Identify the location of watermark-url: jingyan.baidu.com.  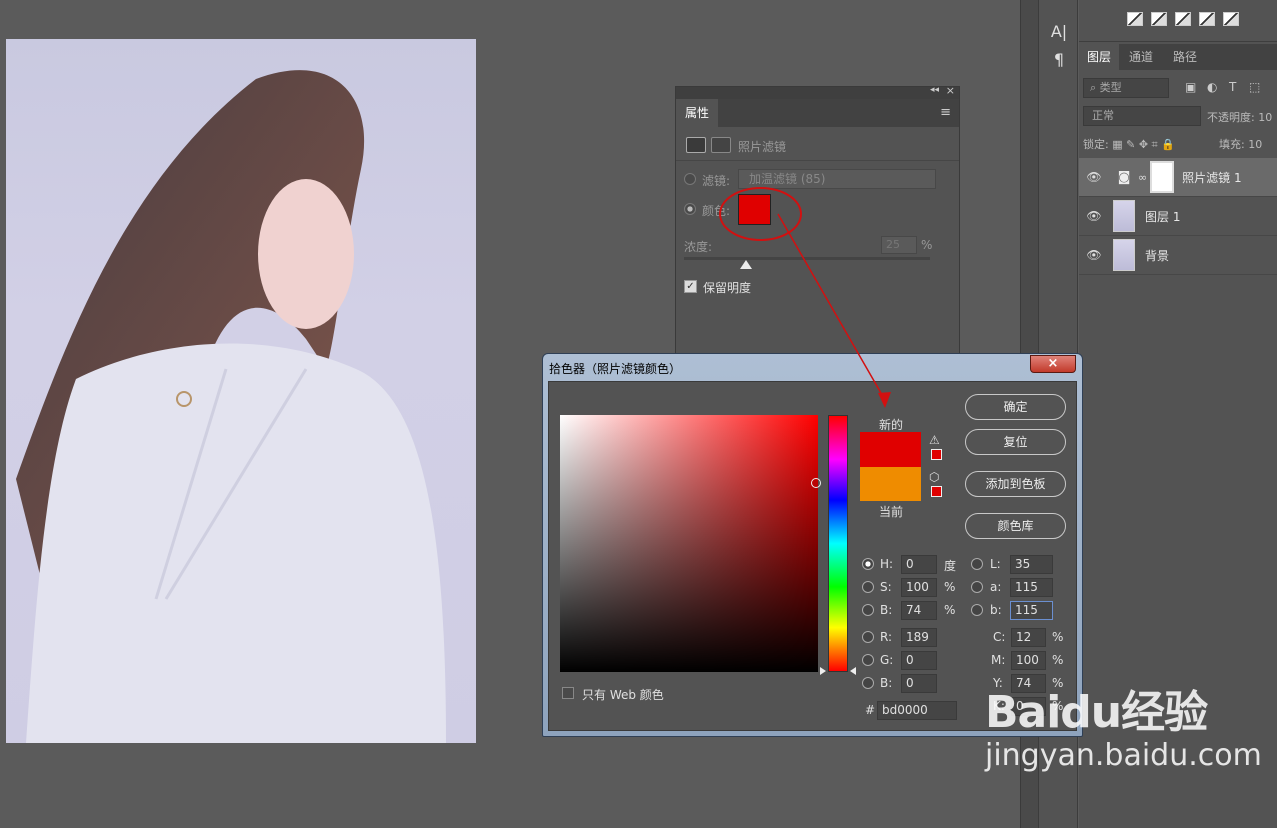
(1123, 755).